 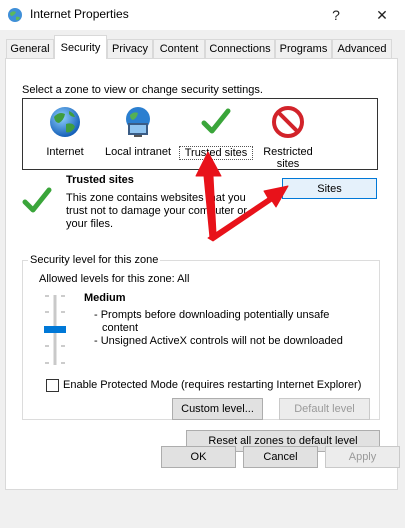 I want to click on slider-track, so click(x=55, y=330).